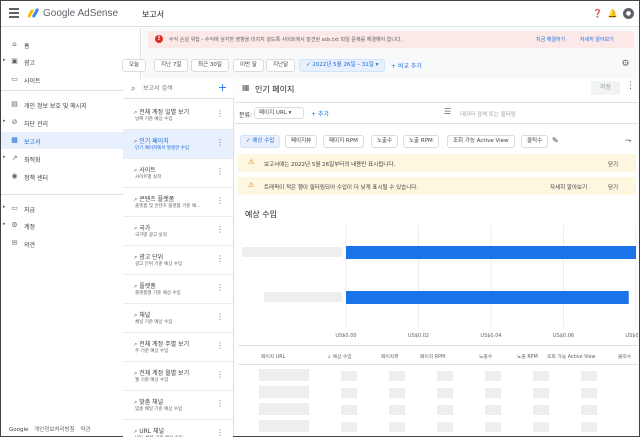 The width and height of the screenshot is (640, 437). I want to click on report-list-item: 국가국가별 광고 실적 ⋮, so click(178, 231).